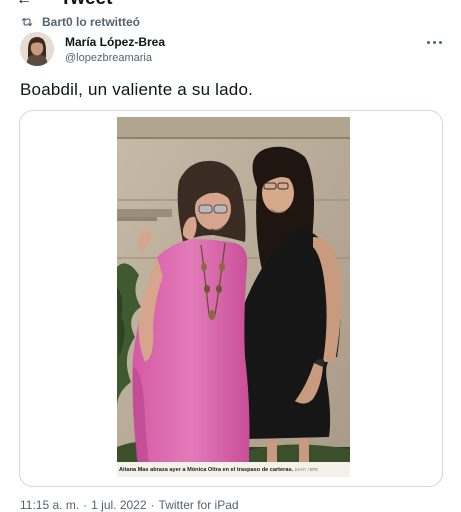 This screenshot has width=461, height=512. What do you see at coordinates (27, 22) in the screenshot?
I see `retweet-icon` at bounding box center [27, 22].